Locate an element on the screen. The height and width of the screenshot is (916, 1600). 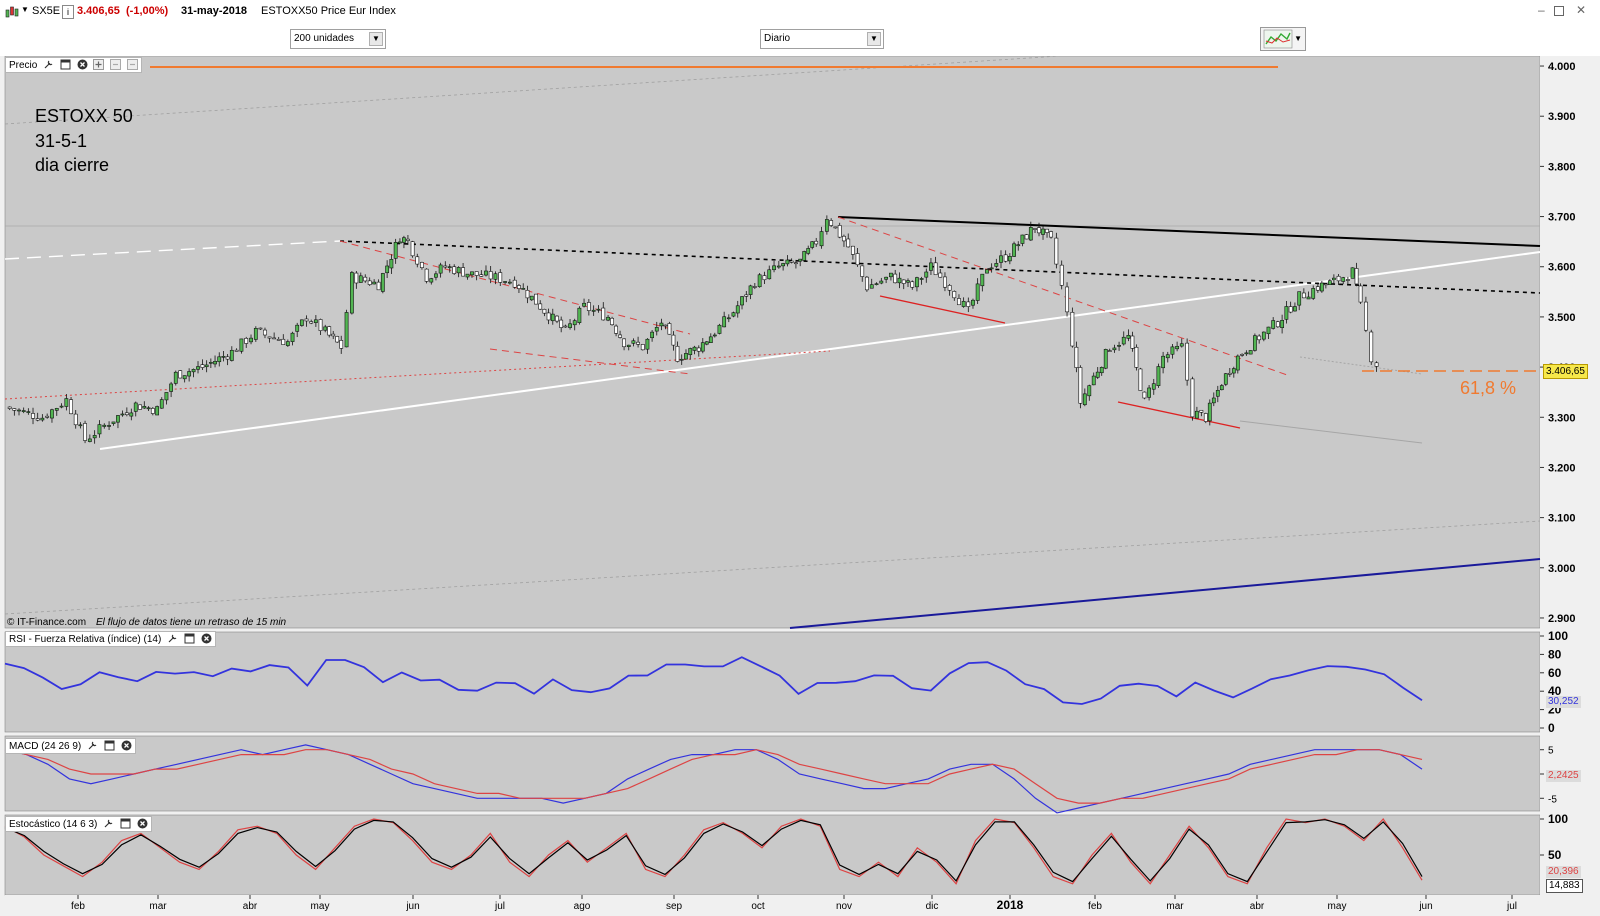
expand-icon is located at coordinates (116, 64).